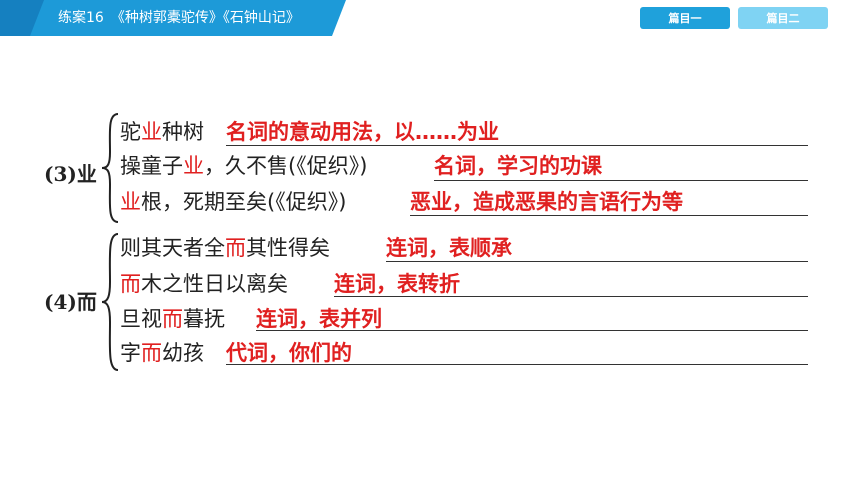 The width and height of the screenshot is (860, 484). Describe the element at coordinates (319, 319) in the screenshot. I see `answer-text: 连词，表并列` at that location.